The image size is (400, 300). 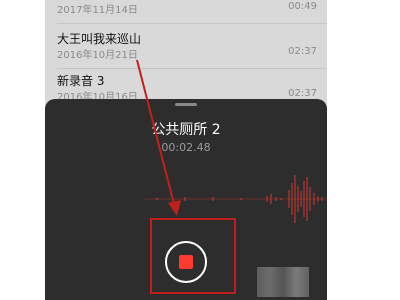 I want to click on recording-row: 大王叫我来巡山 2016年10月21日 02:37, so click(x=186, y=48).